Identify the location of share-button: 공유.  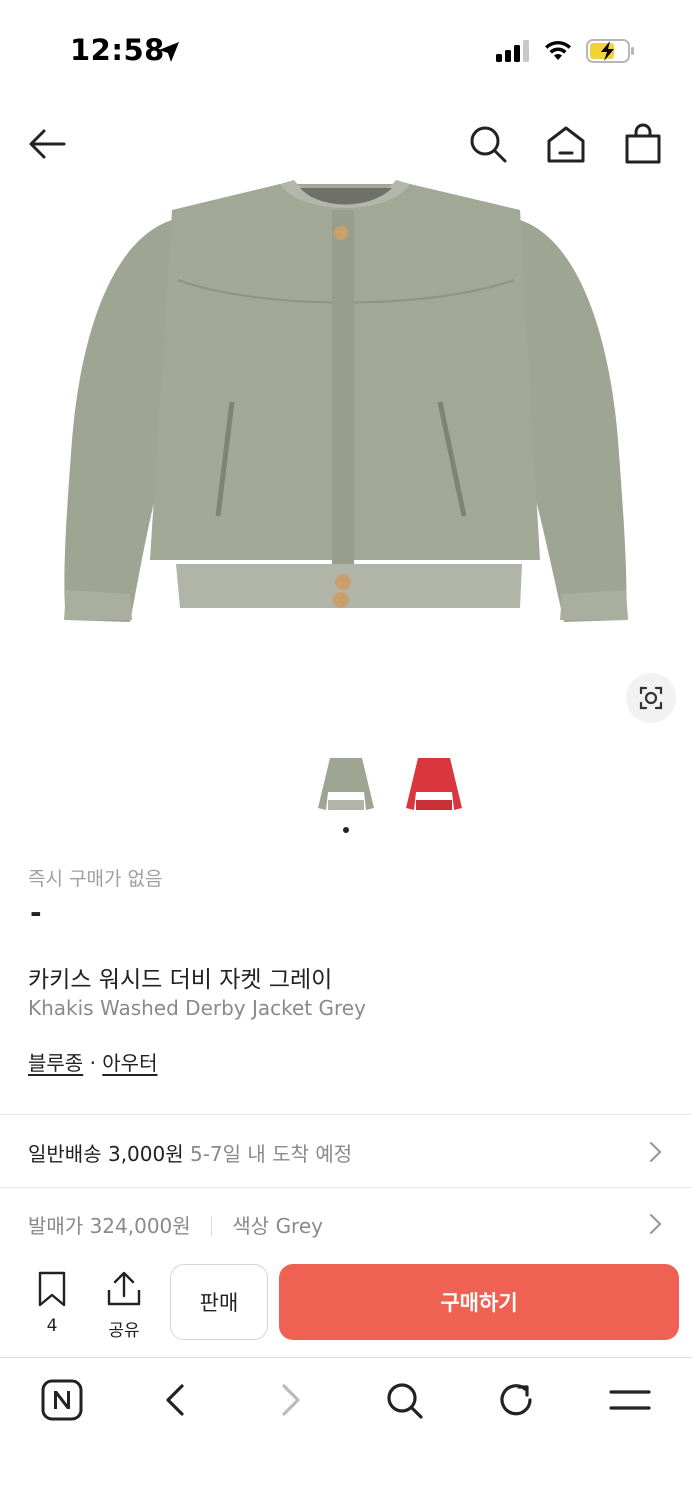
(124, 1305).